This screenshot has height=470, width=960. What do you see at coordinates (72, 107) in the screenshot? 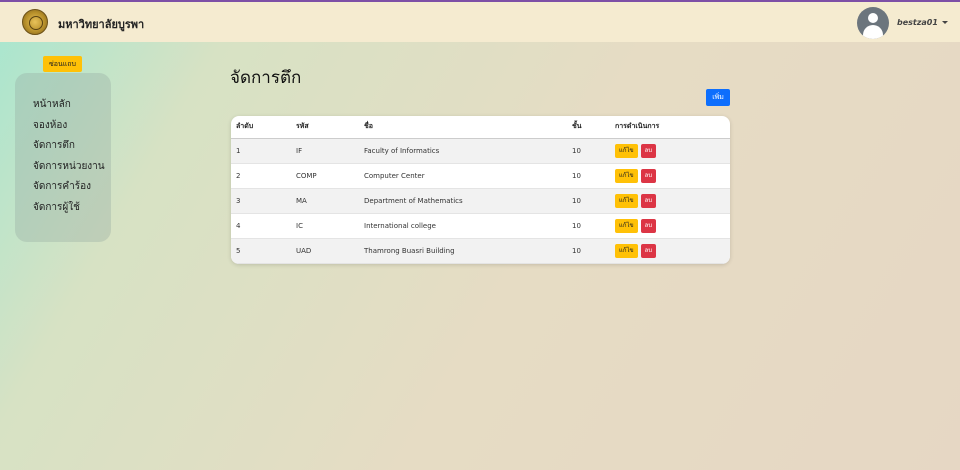
I see `sidebar-item-home: หน้าหลัก` at bounding box center [72, 107].